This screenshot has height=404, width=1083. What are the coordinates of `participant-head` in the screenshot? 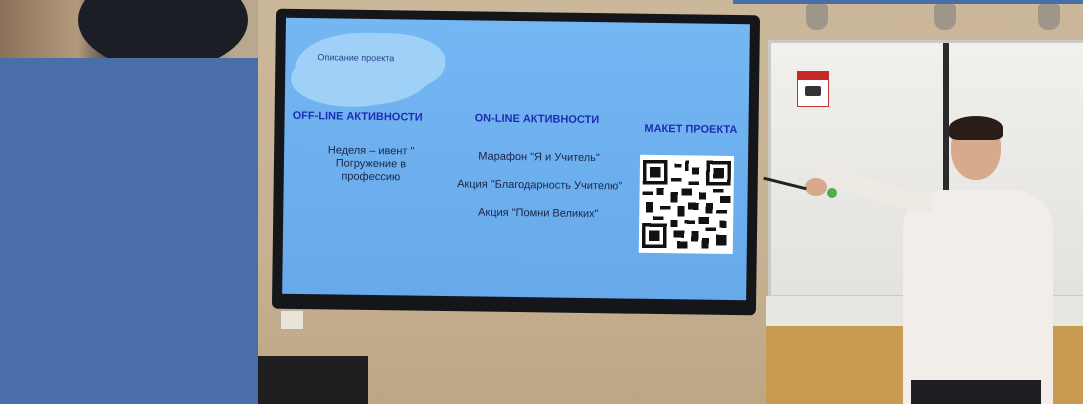 It's located at (163, 29).